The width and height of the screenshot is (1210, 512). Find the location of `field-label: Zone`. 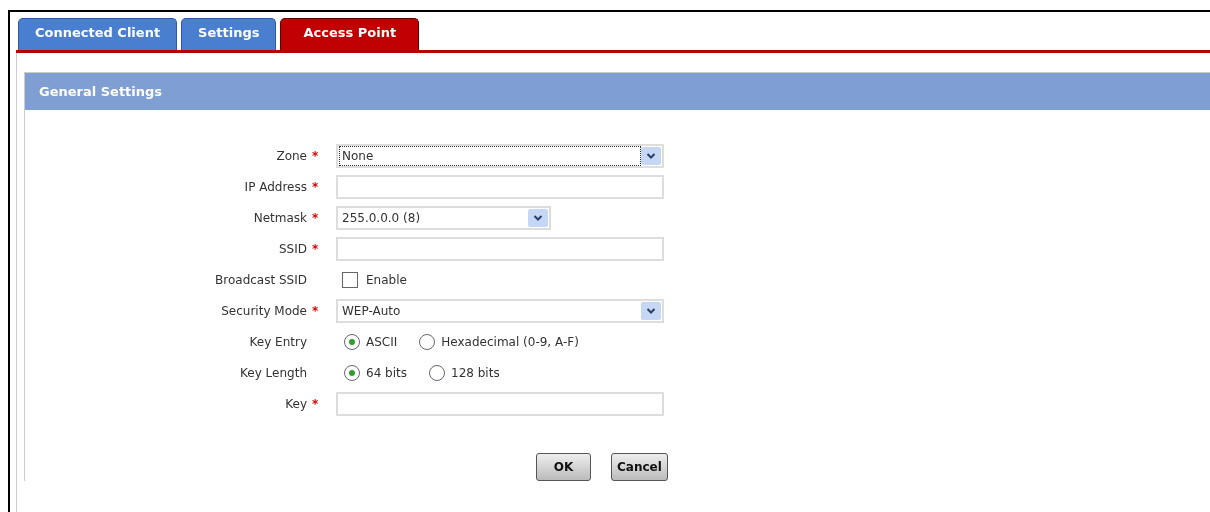

field-label: Zone is located at coordinates (291, 155).